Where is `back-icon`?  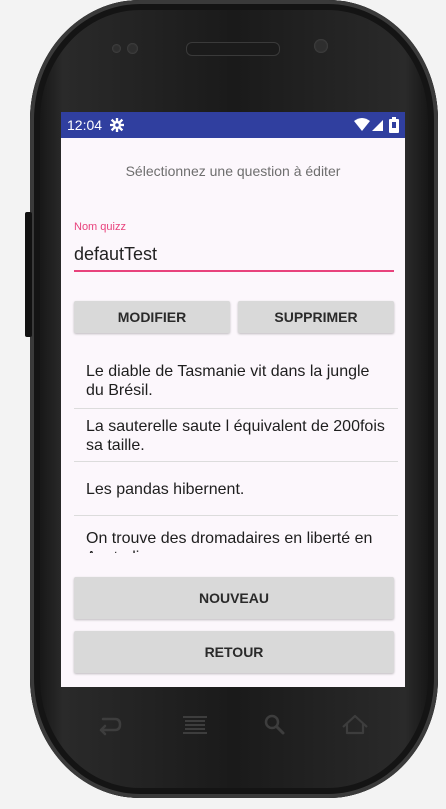
back-icon is located at coordinates (109, 725).